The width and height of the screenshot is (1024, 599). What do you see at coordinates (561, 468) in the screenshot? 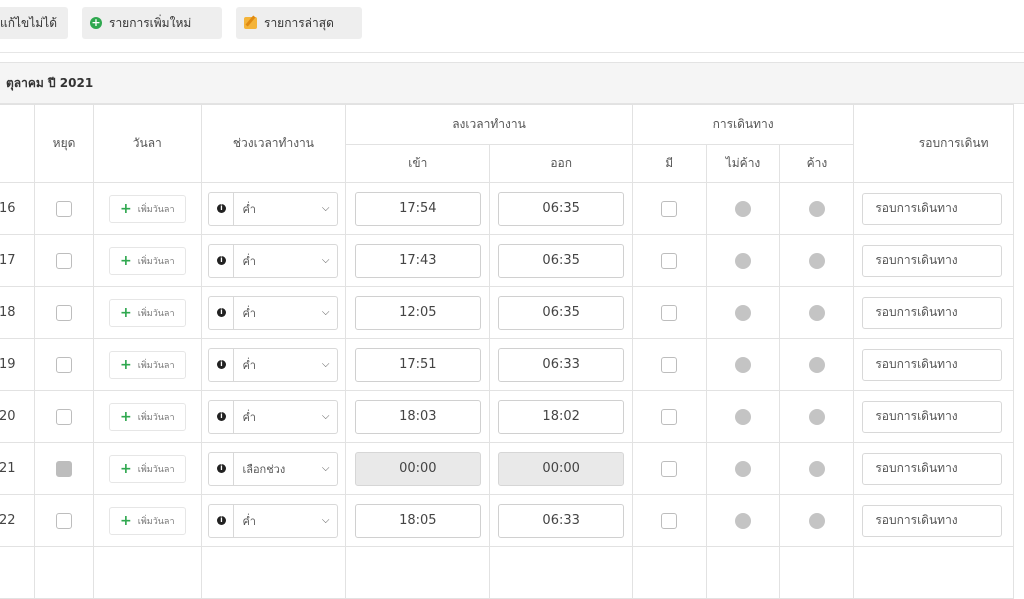
I see `clock-out-input: 00:00` at bounding box center [561, 468].